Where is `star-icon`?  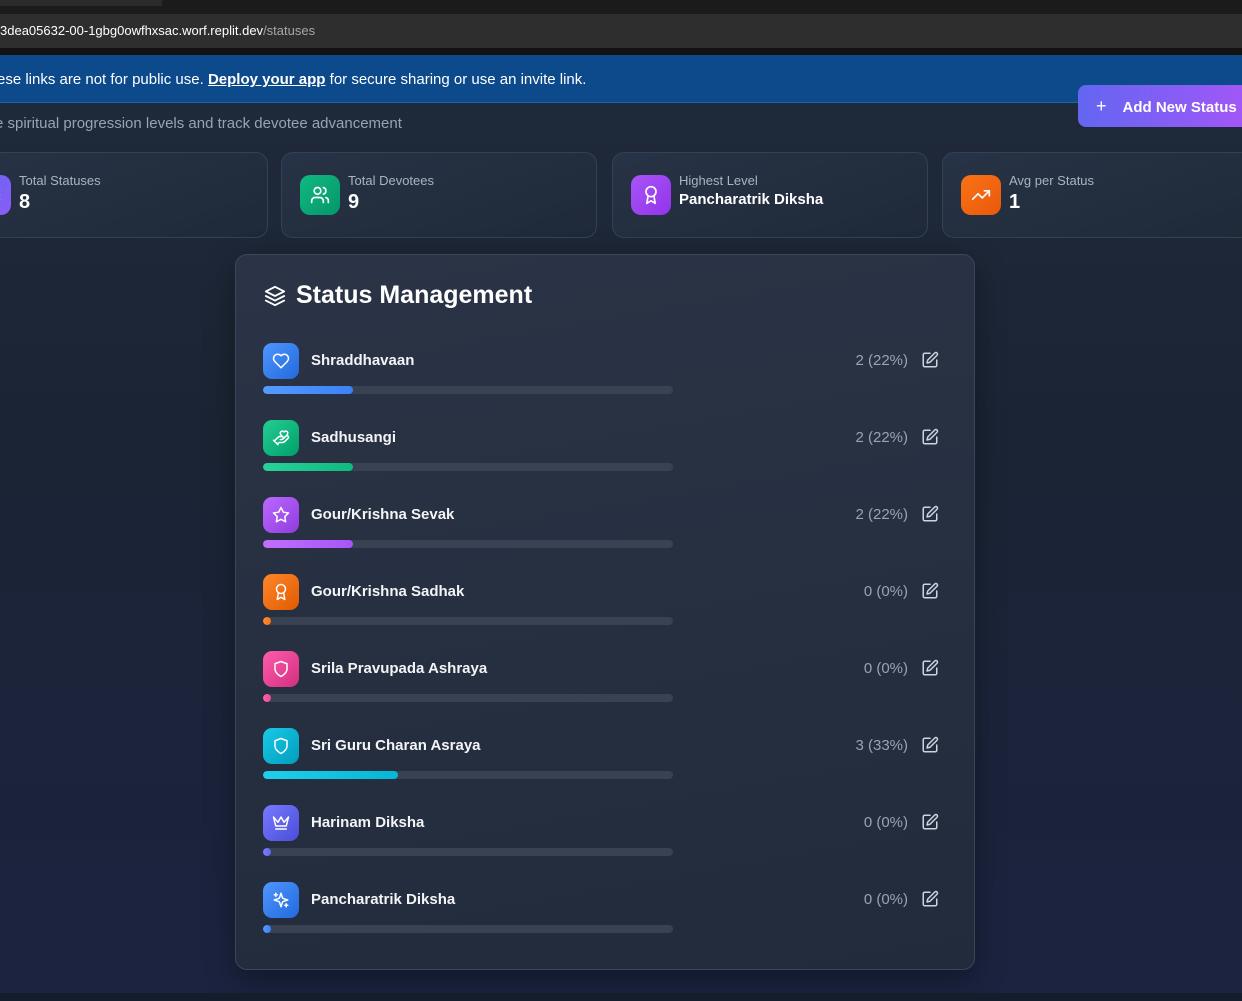 star-icon is located at coordinates (281, 515).